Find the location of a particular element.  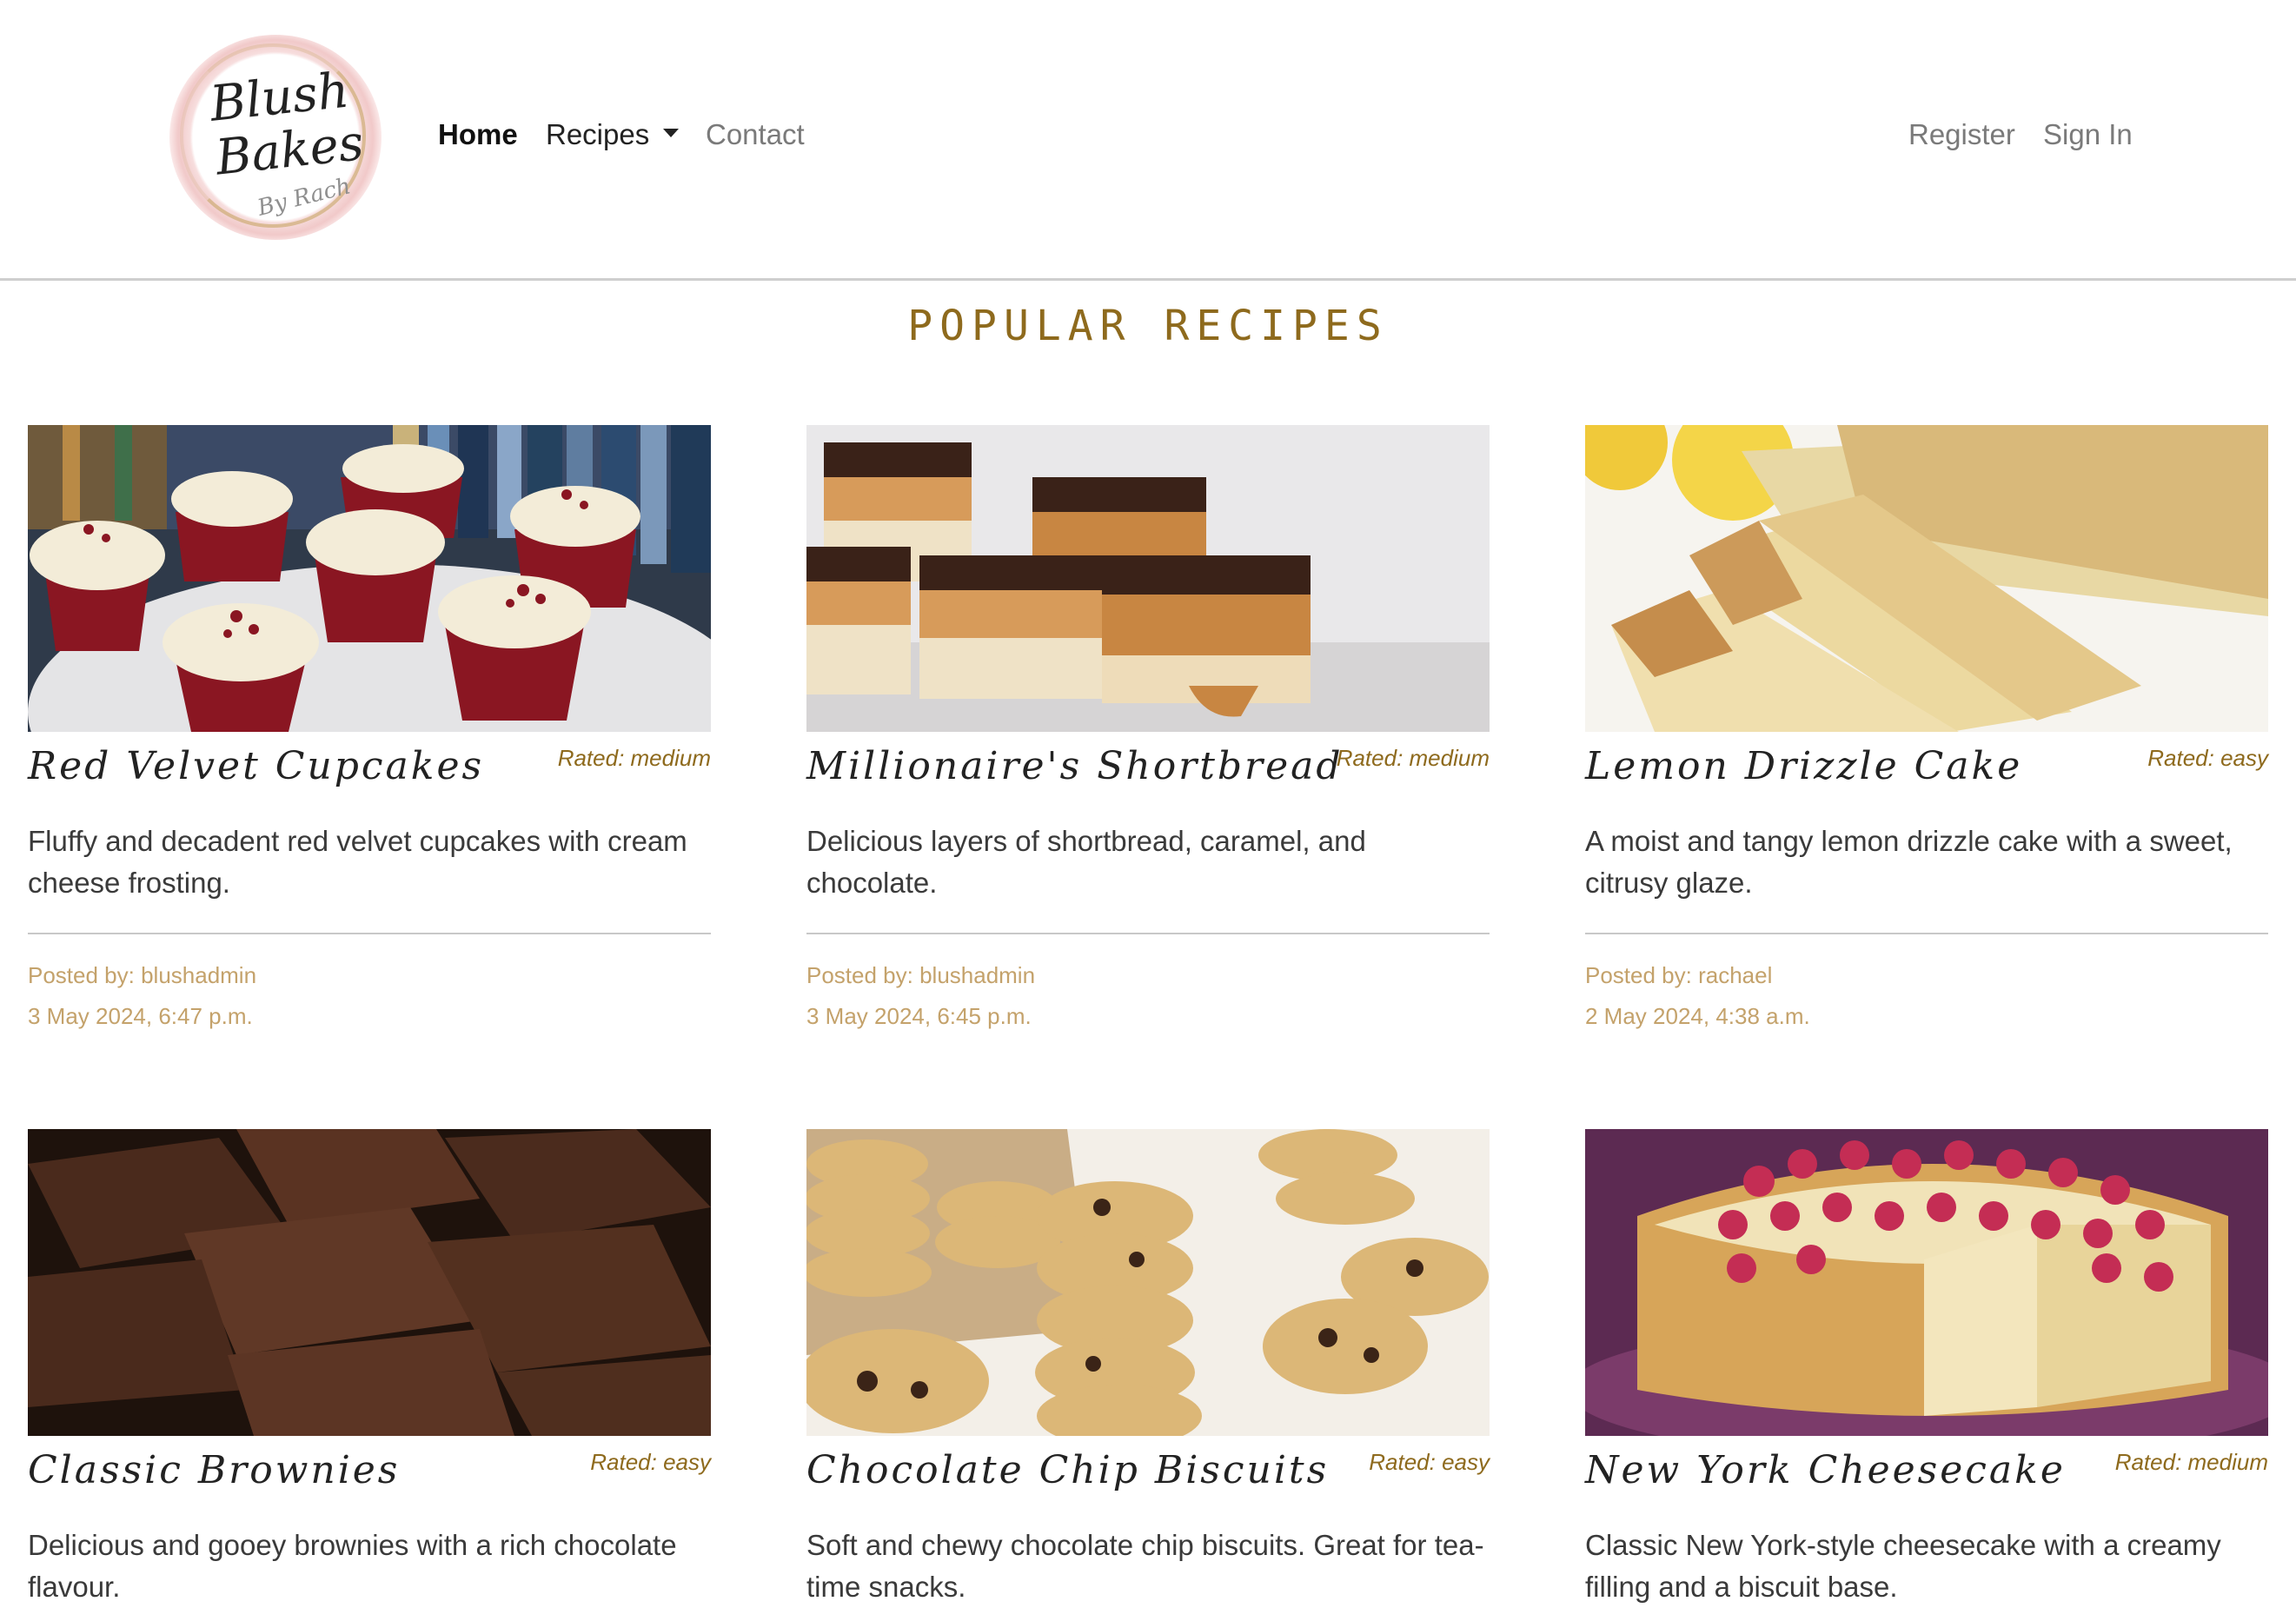

recipe-date: 3 May 2024, 6:45 p.m. is located at coordinates (919, 1016).